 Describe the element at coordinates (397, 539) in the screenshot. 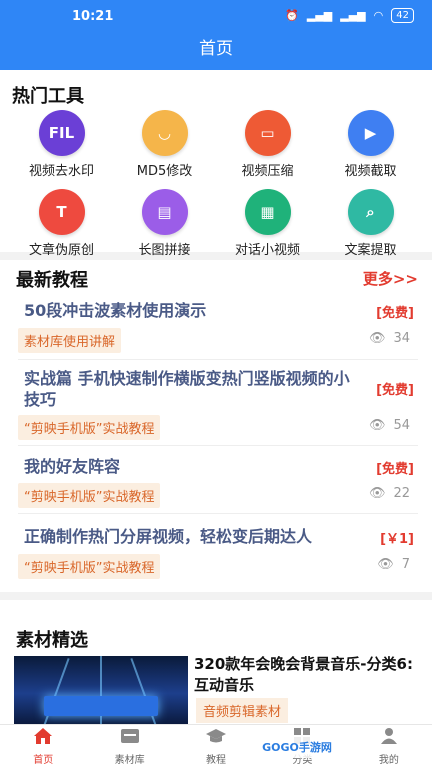

I see `tutorial-price: [￥1]` at that location.